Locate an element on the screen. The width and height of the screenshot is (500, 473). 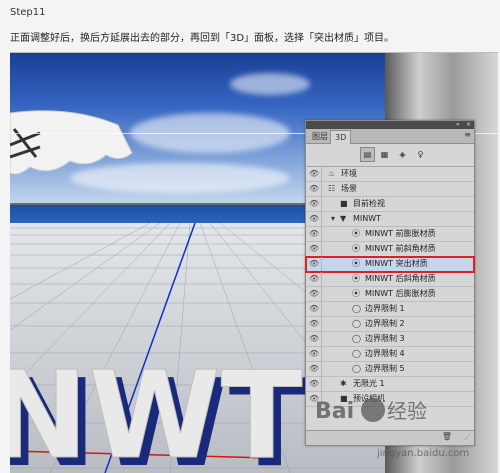
scene-tree-row: 👁 ◯ 边界限制 4 is located at coordinates (390, 354).